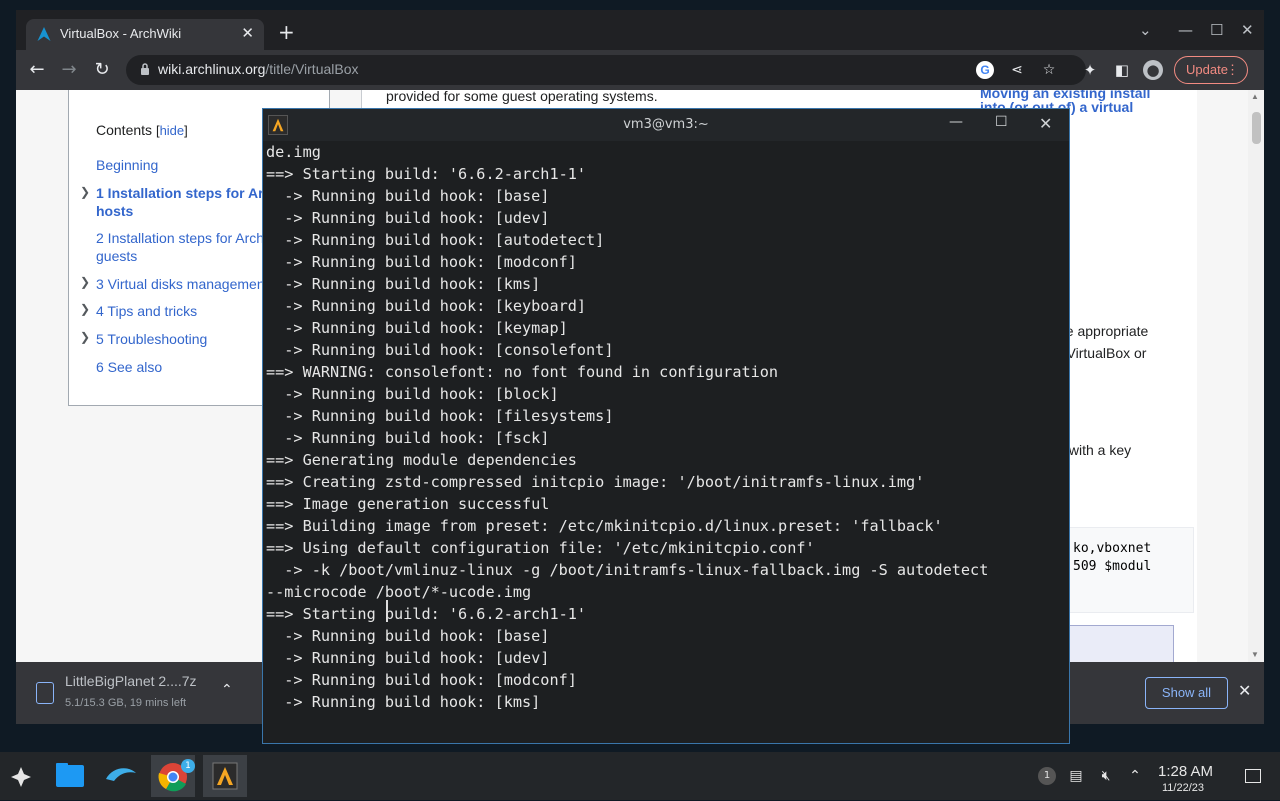 The image size is (1280, 801). I want to click on terminal-line: -> Running build hook: [block], so click(412, 394).